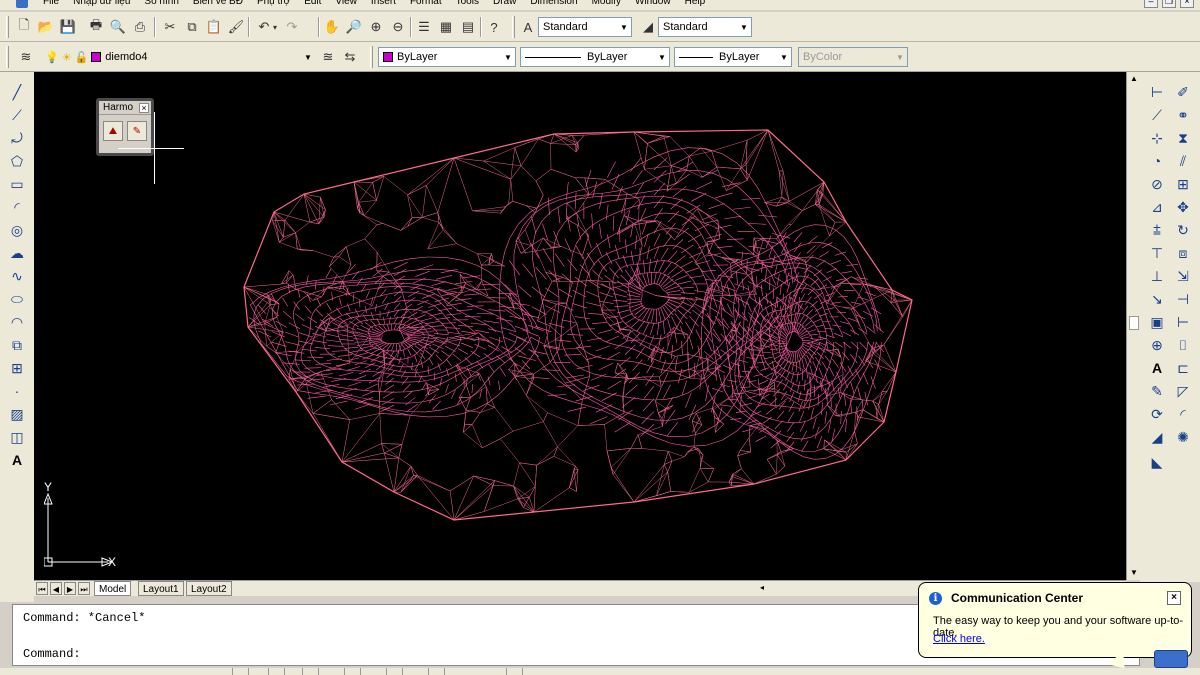 The width and height of the screenshot is (1200, 675). Describe the element at coordinates (346, 4) in the screenshot. I see `menu-item: View` at that location.